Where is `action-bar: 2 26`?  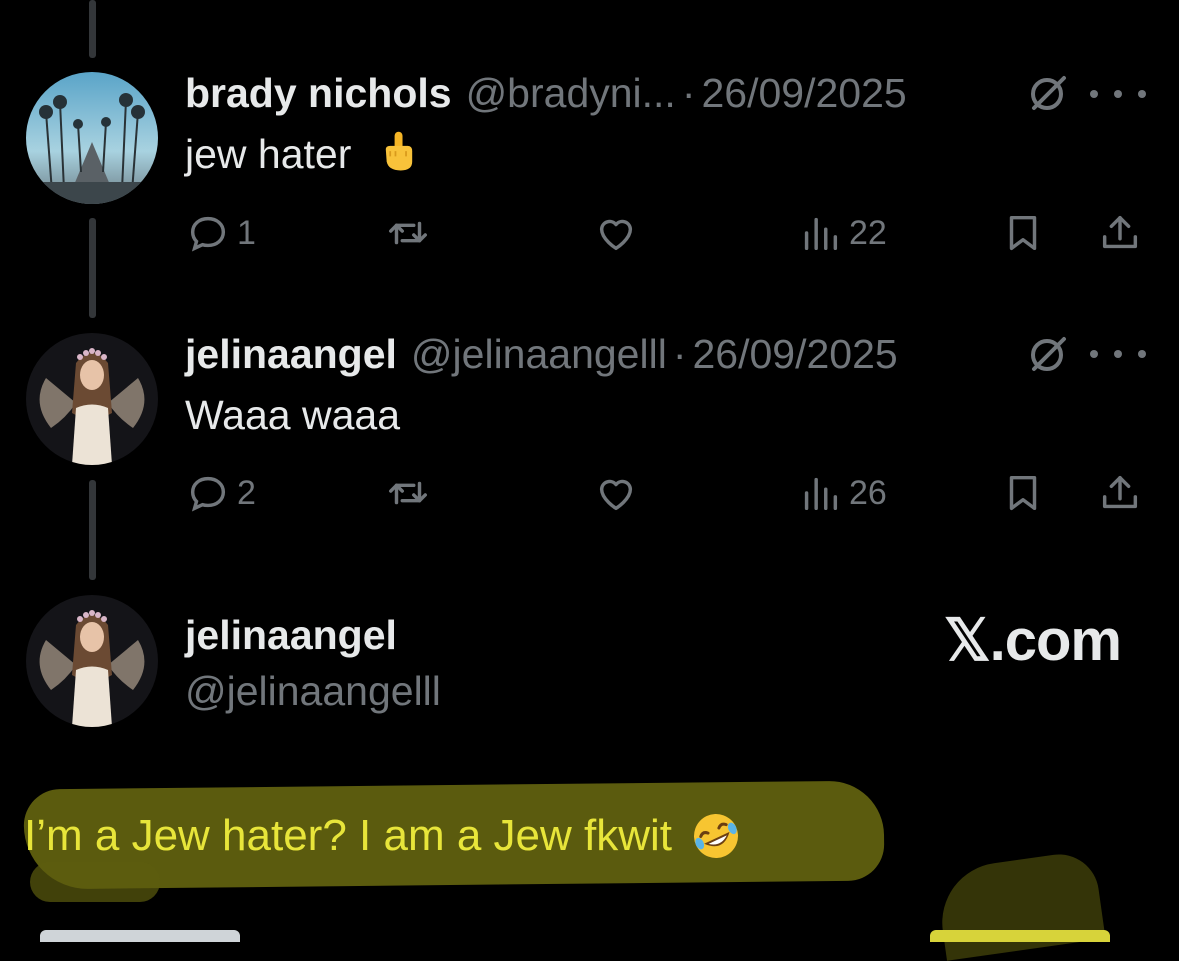 action-bar: 2 26 is located at coordinates (665, 493).